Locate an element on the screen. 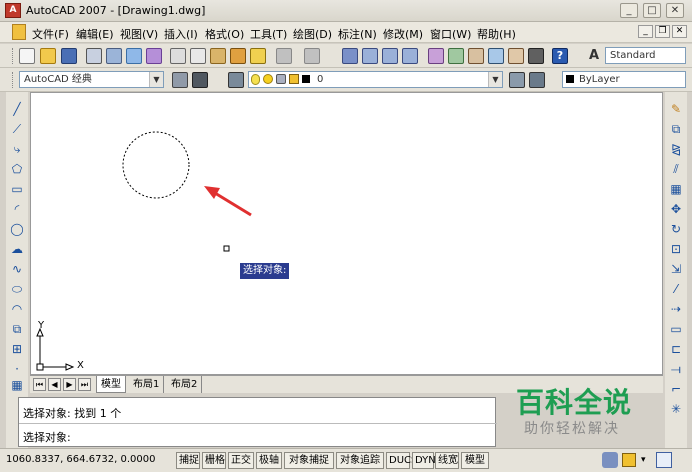 The image size is (692, 472). offset-icon: ⫽ is located at coordinates (676, 169).